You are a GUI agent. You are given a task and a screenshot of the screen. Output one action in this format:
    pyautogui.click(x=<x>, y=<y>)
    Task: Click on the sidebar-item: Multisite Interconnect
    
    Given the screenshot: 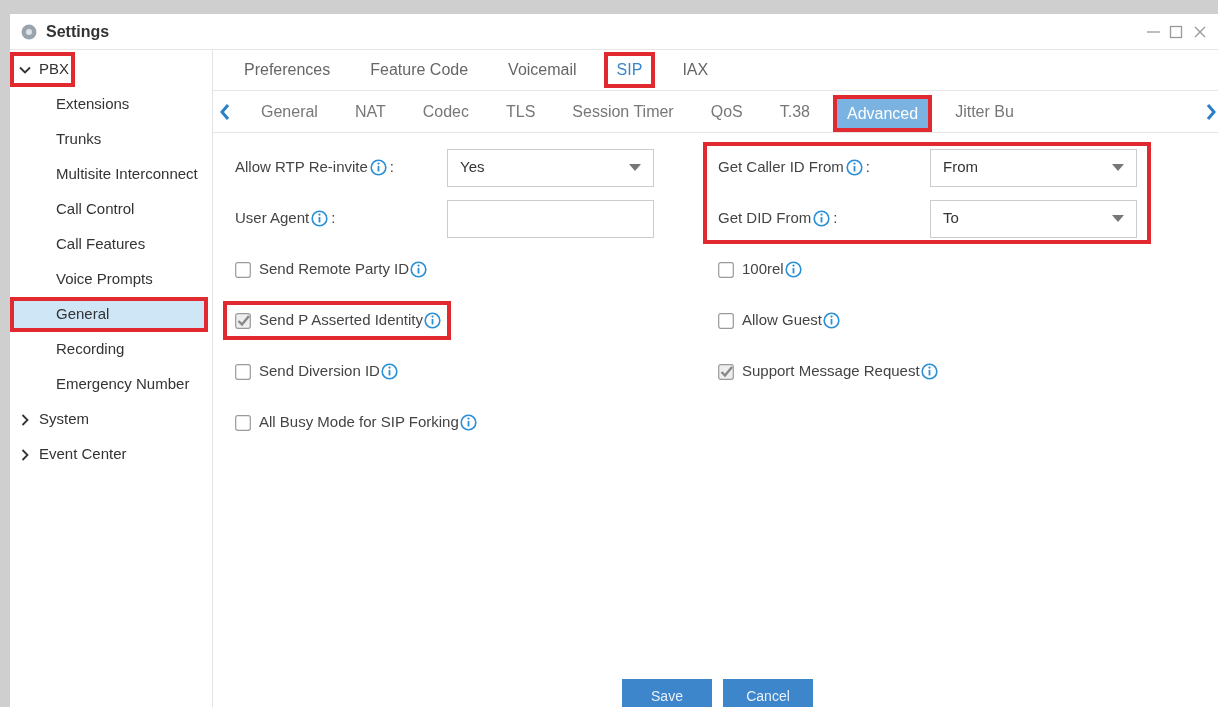 What is the action you would take?
    pyautogui.click(x=111, y=174)
    